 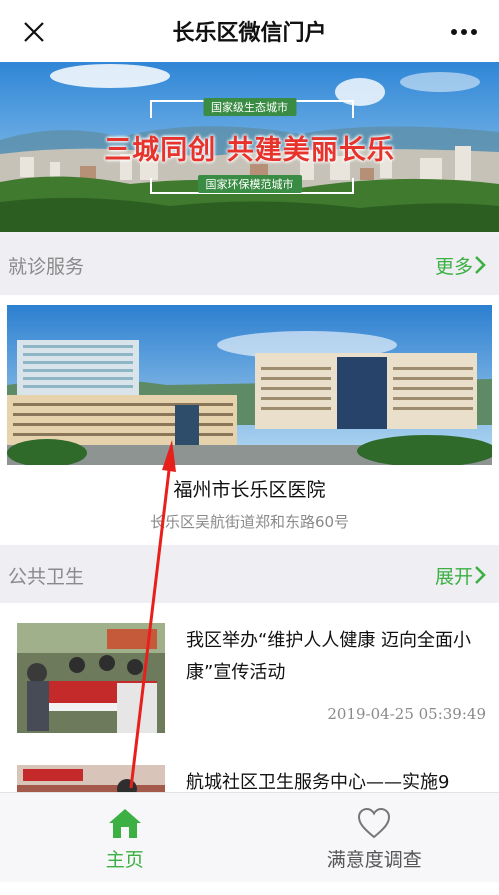 What do you see at coordinates (318, 782) in the screenshot?
I see `news-title: 航城社区卫生服务中心——实施9` at bounding box center [318, 782].